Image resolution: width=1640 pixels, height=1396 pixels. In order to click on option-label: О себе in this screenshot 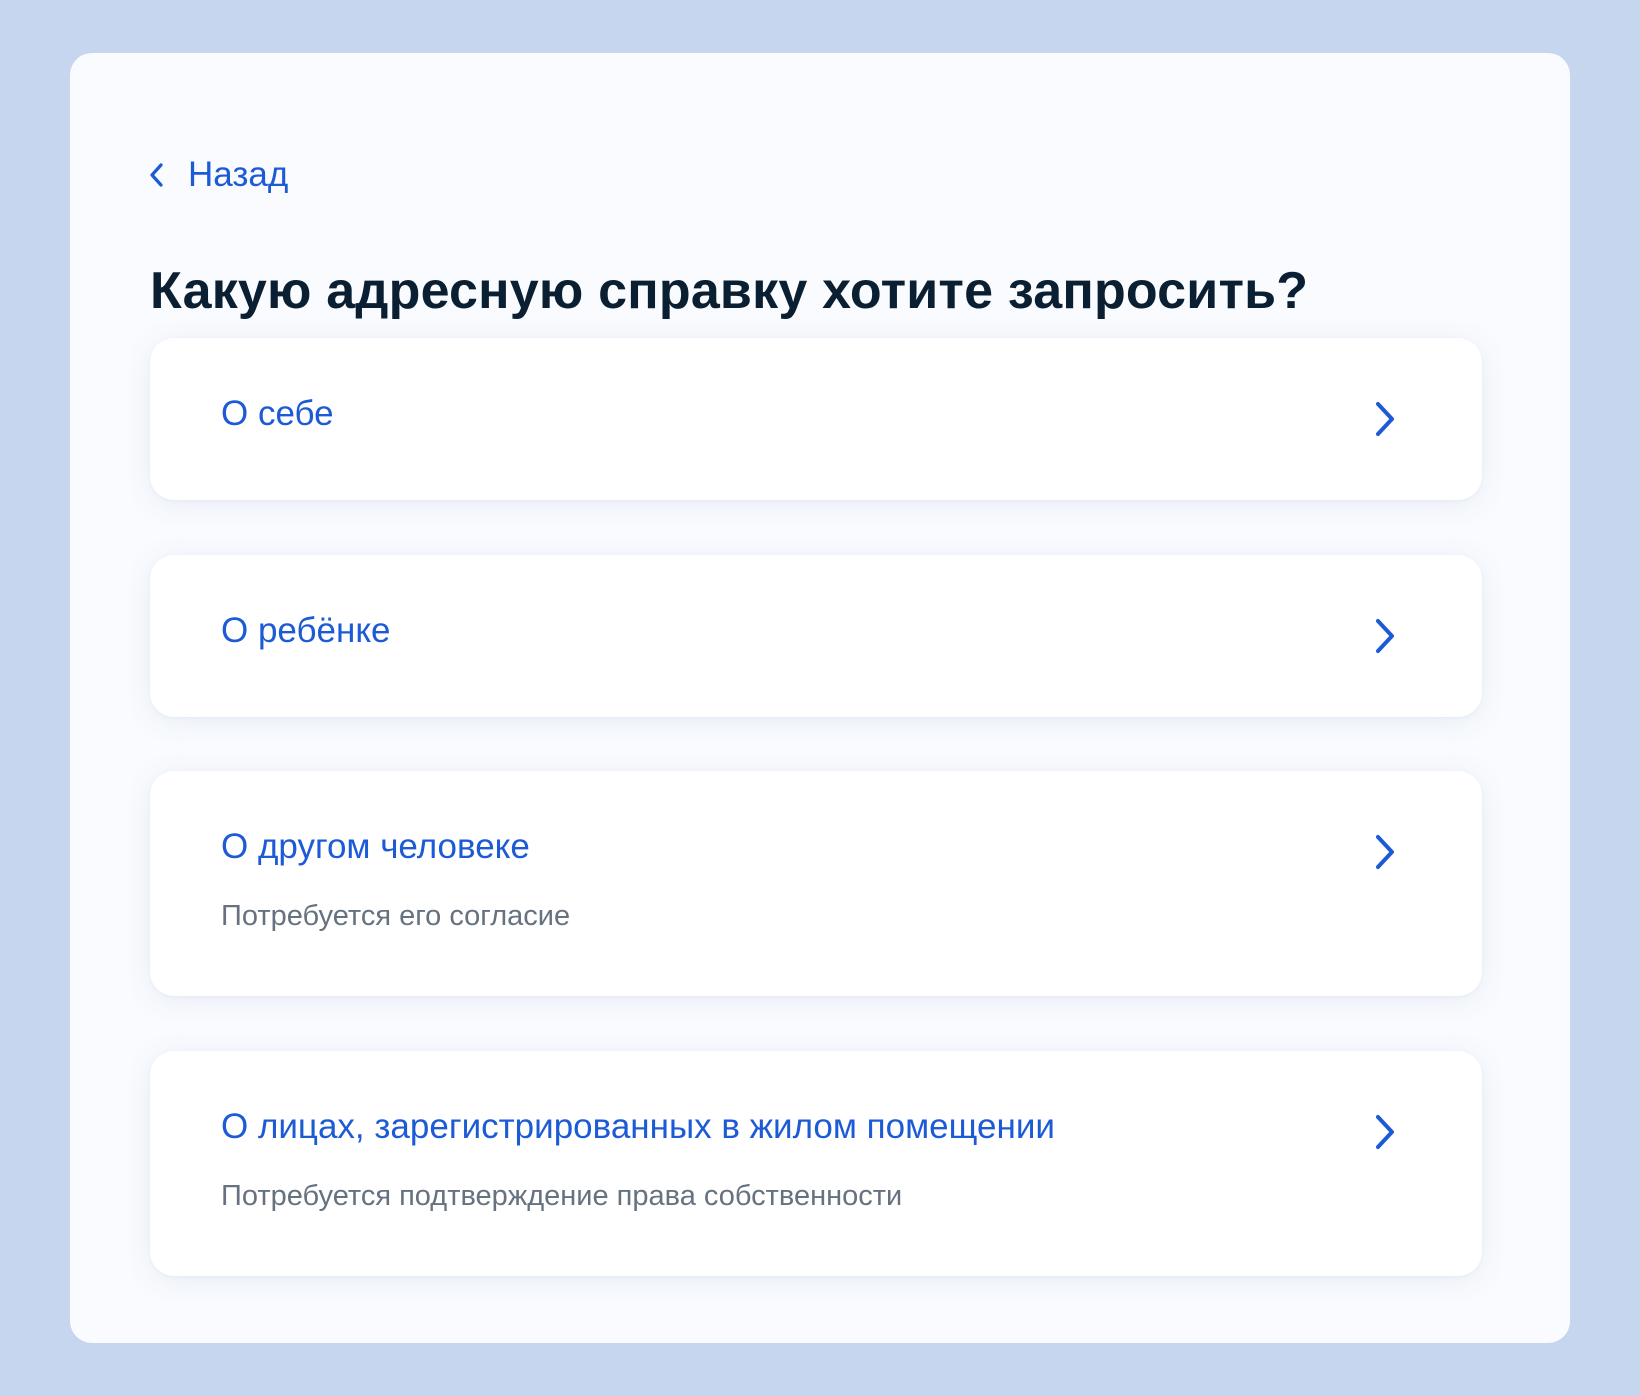, I will do `click(277, 413)`.